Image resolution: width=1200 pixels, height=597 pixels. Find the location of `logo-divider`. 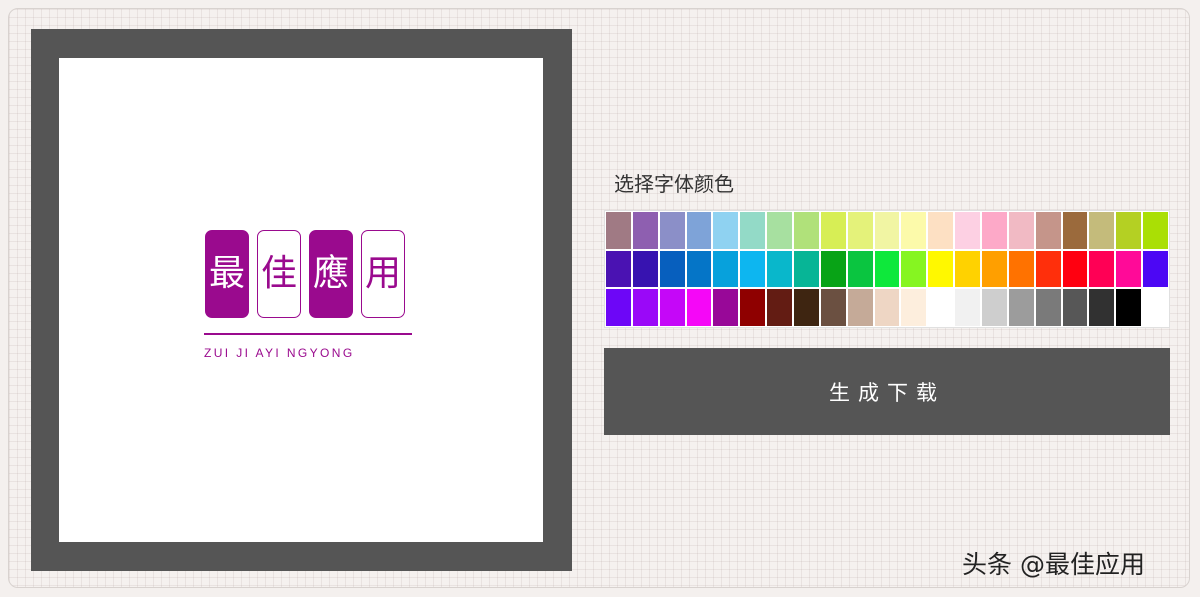

logo-divider is located at coordinates (308, 334).